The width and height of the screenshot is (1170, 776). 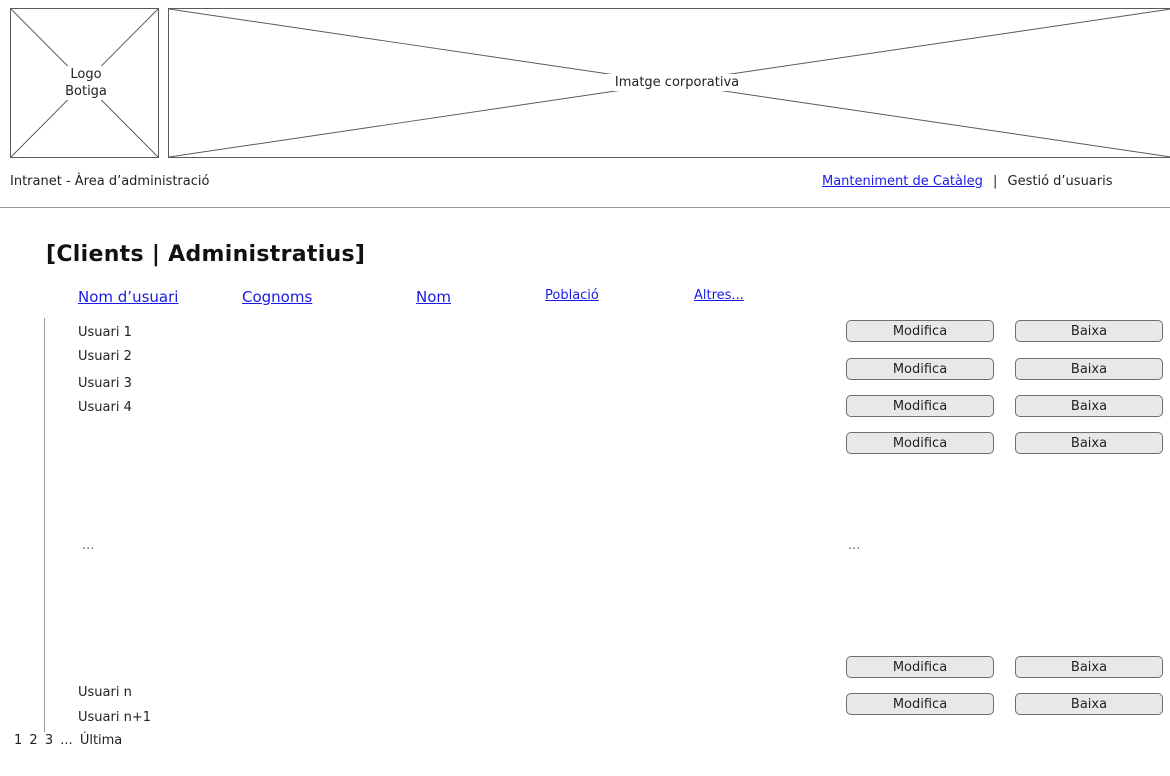 What do you see at coordinates (18, 740) in the screenshot?
I see `page-link-1: 1` at bounding box center [18, 740].